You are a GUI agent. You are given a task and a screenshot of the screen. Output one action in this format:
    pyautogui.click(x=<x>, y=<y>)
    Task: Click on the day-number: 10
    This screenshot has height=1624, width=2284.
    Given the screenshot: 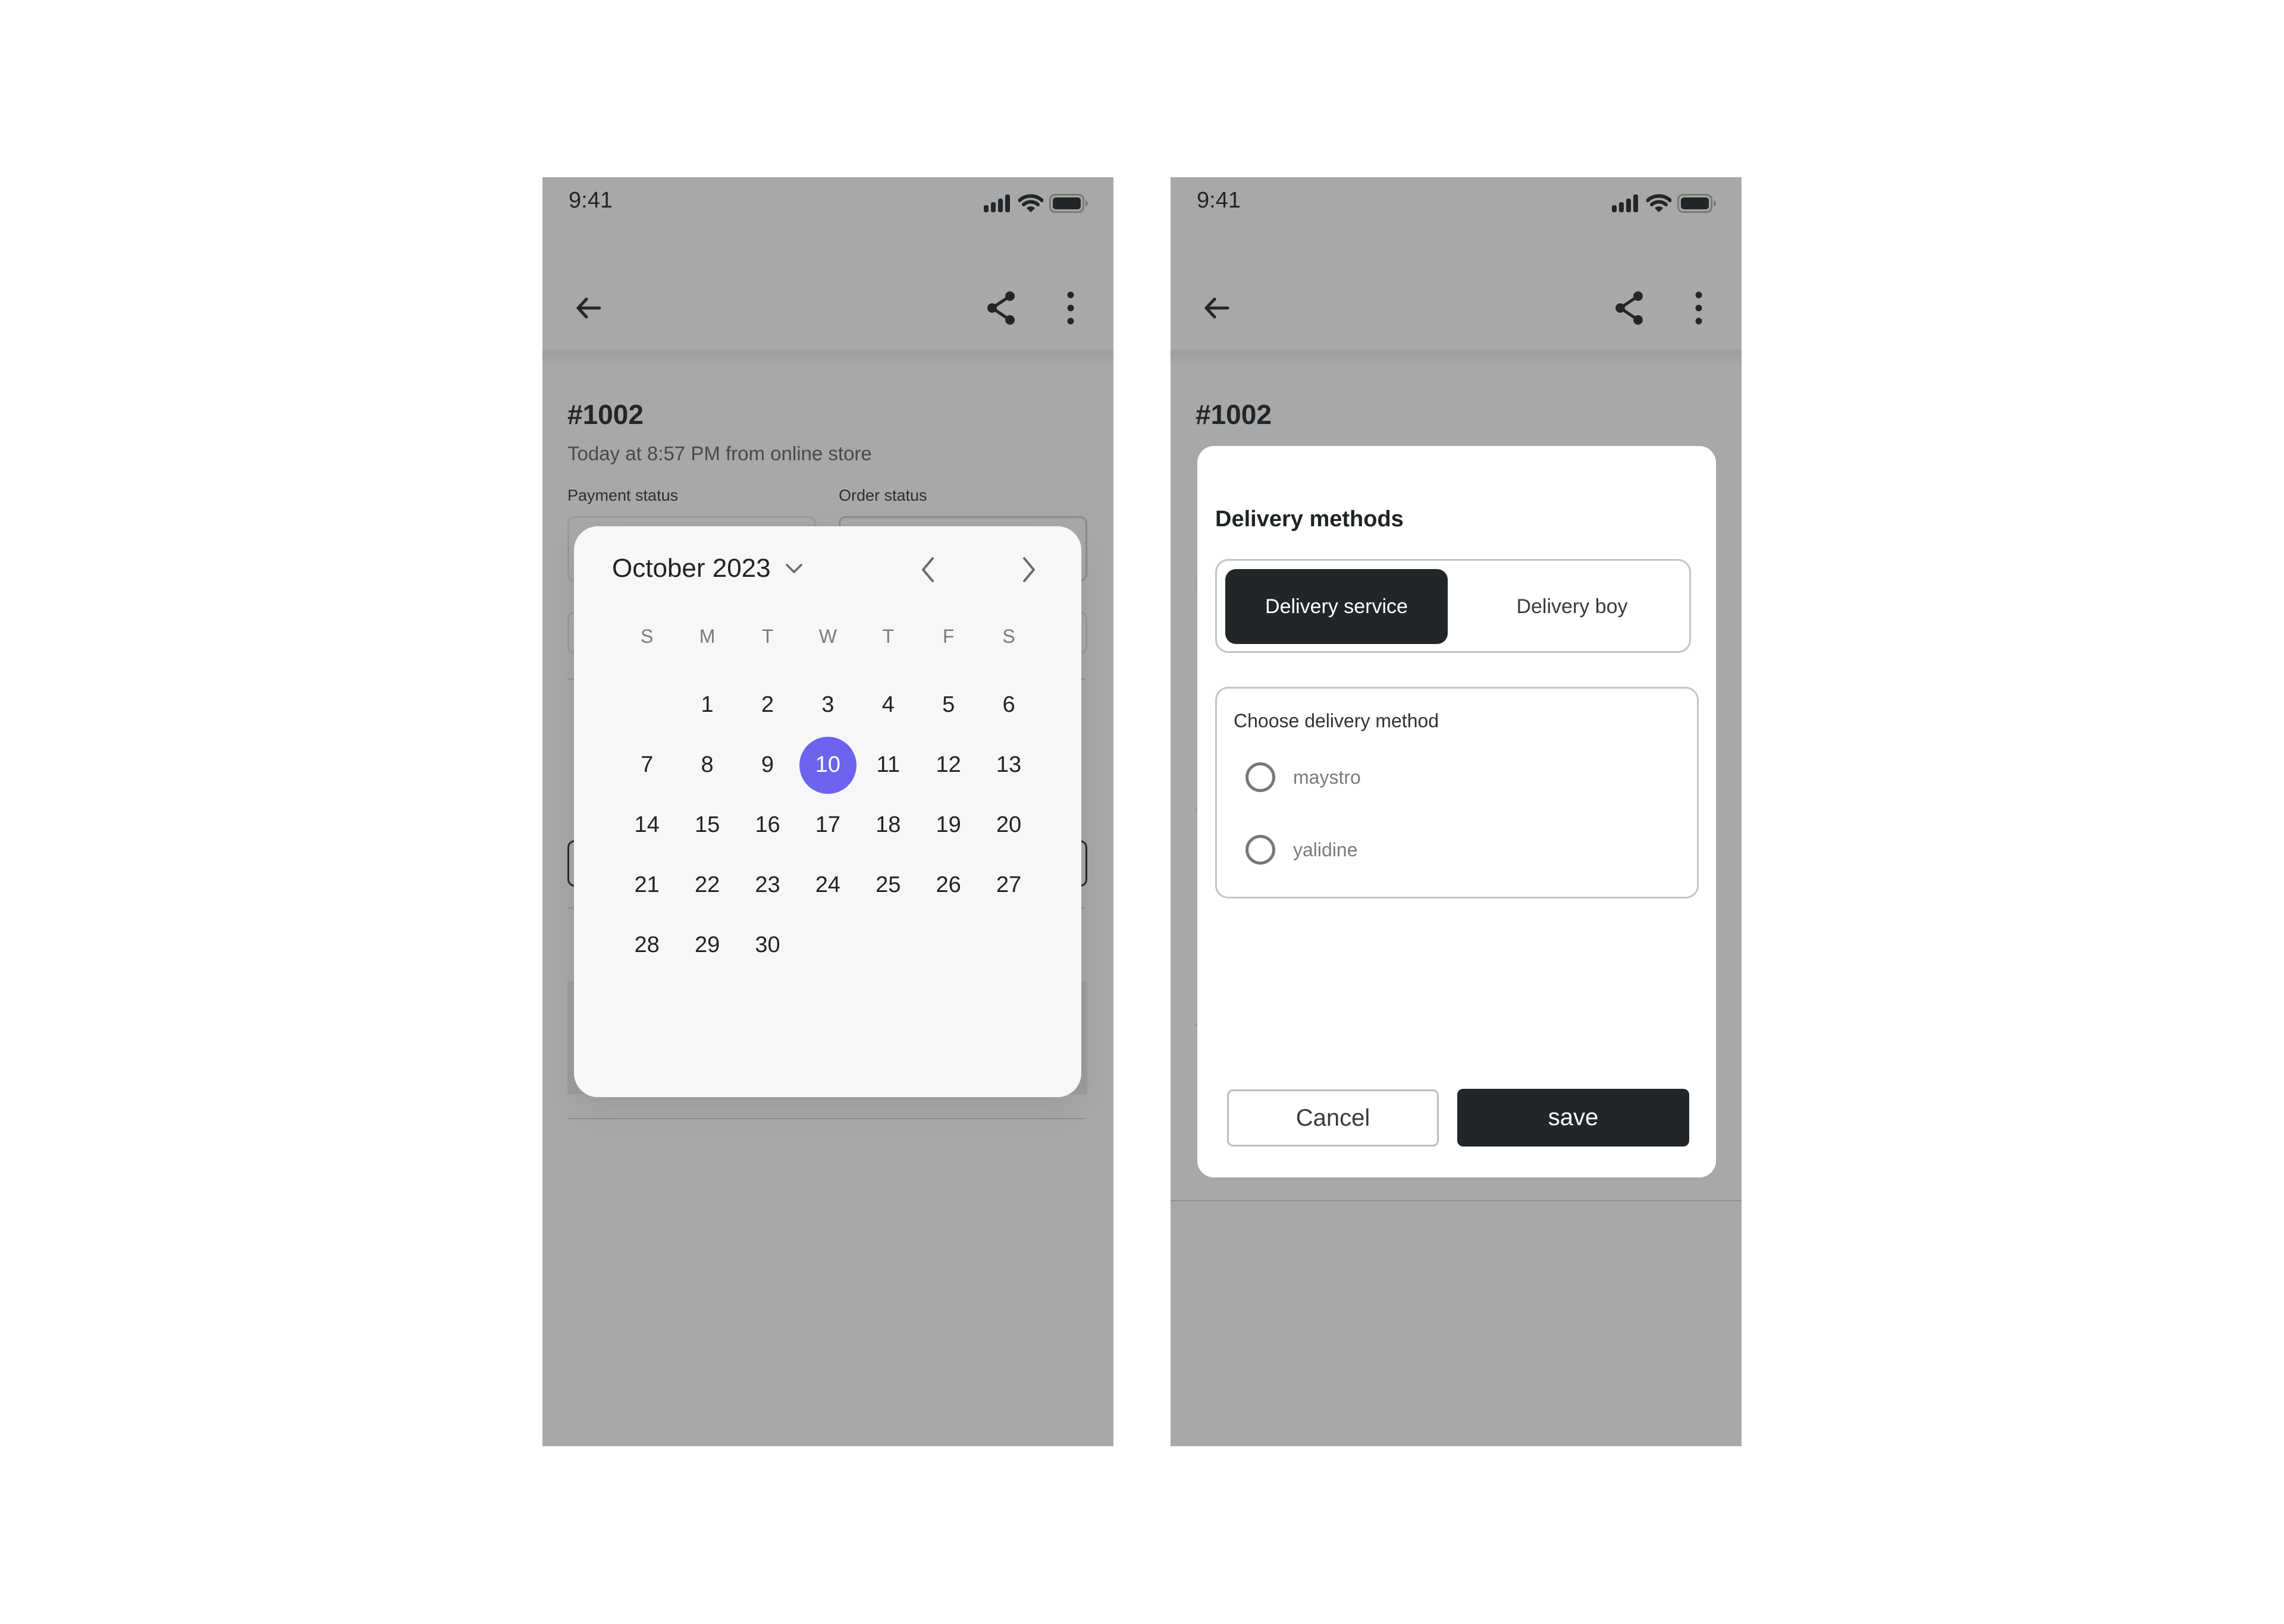 What is the action you would take?
    pyautogui.click(x=828, y=765)
    